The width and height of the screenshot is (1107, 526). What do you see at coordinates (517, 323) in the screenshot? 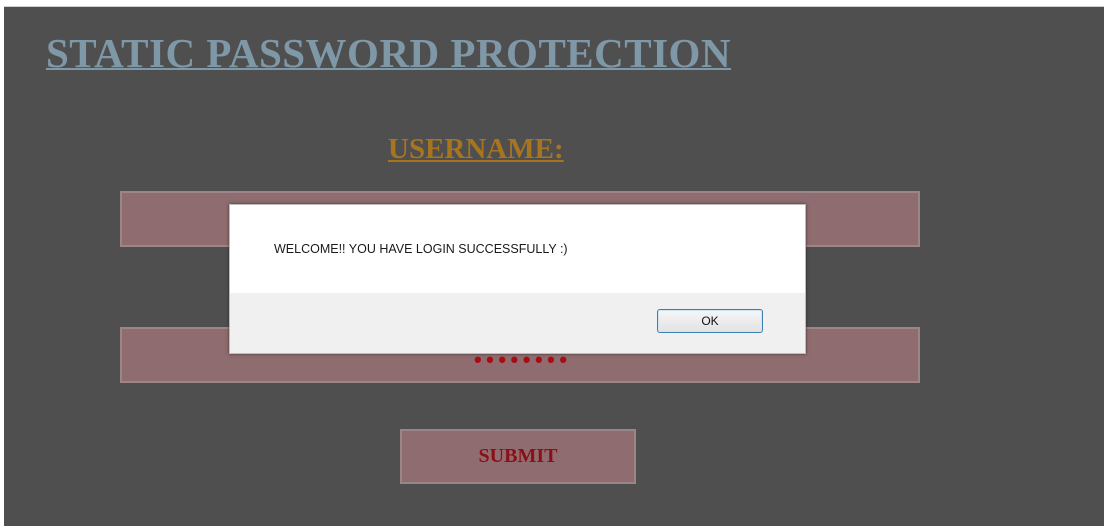
I see `dialog-footer: OK` at bounding box center [517, 323].